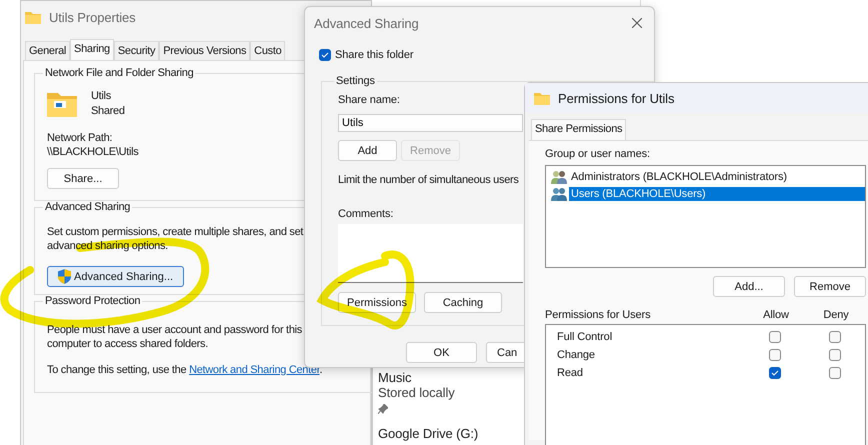 This screenshot has width=868, height=445. Describe the element at coordinates (367, 150) in the screenshot. I see `add-button: Add` at that location.